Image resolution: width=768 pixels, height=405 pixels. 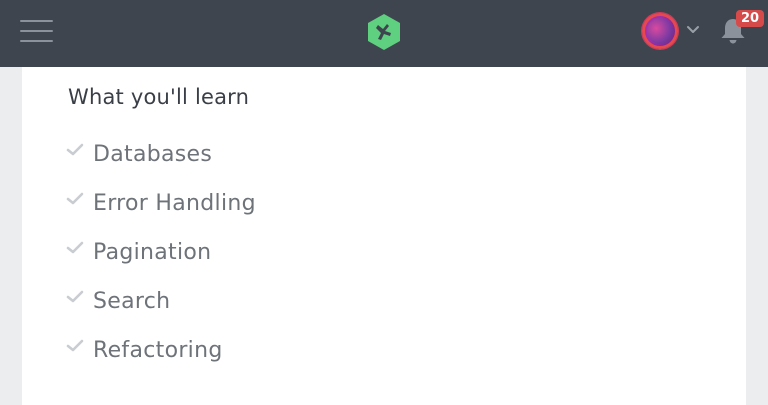 I want to click on list-item-label: Refactoring, so click(x=158, y=350).